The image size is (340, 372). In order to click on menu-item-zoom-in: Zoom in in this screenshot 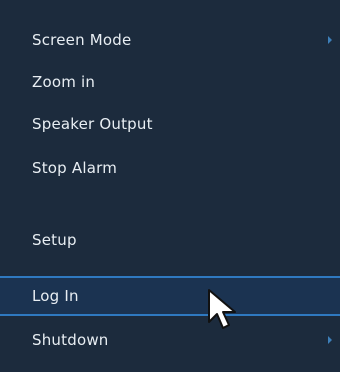, I will do `click(170, 82)`.